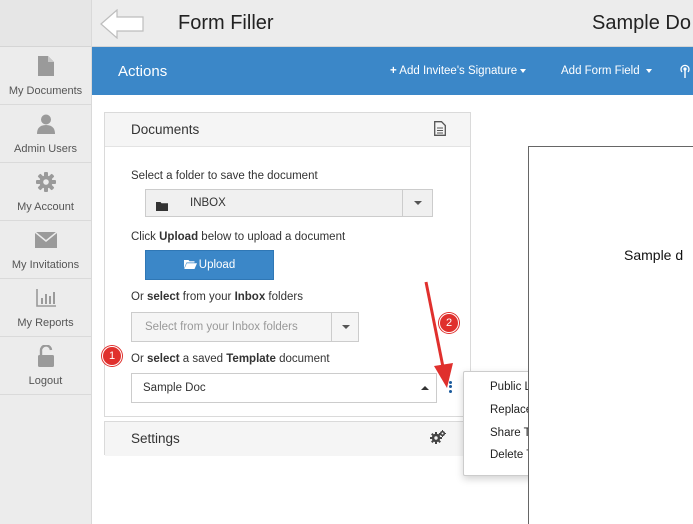  I want to click on broadcast-icon, so click(685, 72).